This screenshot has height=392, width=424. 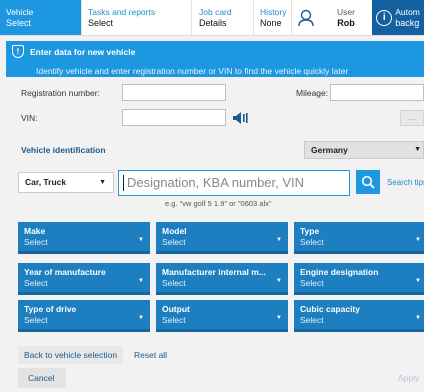 I want to click on alert-shield-icon: !, so click(x=18, y=51).